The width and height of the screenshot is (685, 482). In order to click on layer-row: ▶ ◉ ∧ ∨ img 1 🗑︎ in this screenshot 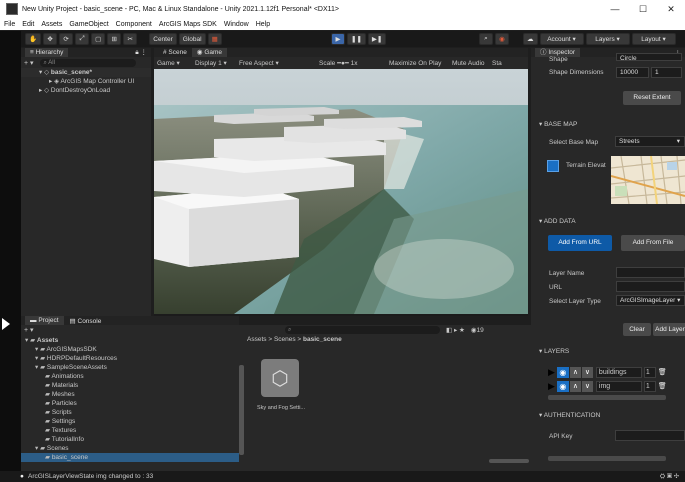, I will do `click(607, 386)`.